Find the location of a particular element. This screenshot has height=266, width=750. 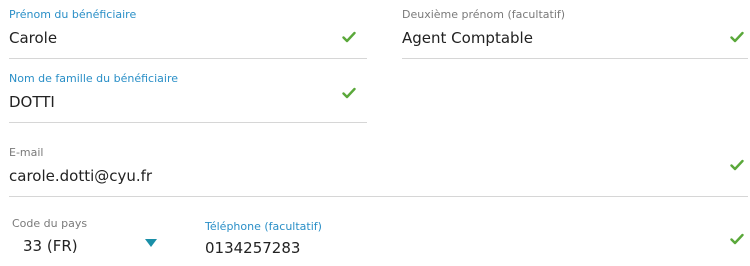

middle-name-underline is located at coordinates (575, 58).